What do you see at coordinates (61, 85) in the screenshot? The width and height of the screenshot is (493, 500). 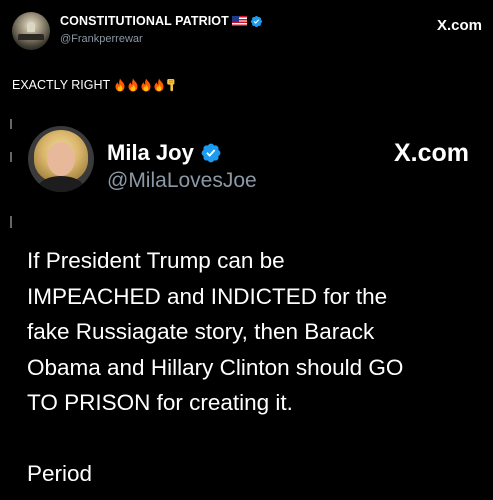 I see `post-text-content: EXACTLY RIGHT` at bounding box center [61, 85].